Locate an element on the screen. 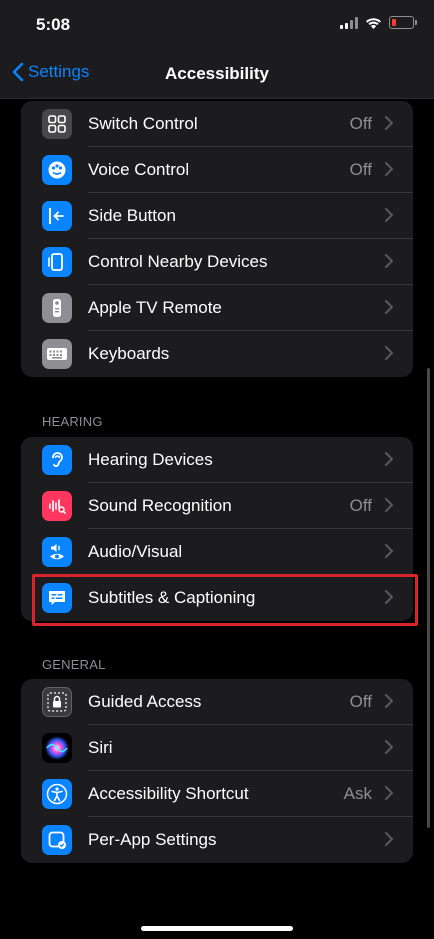 The height and width of the screenshot is (939, 434). guided-access-icon is located at coordinates (57, 702).